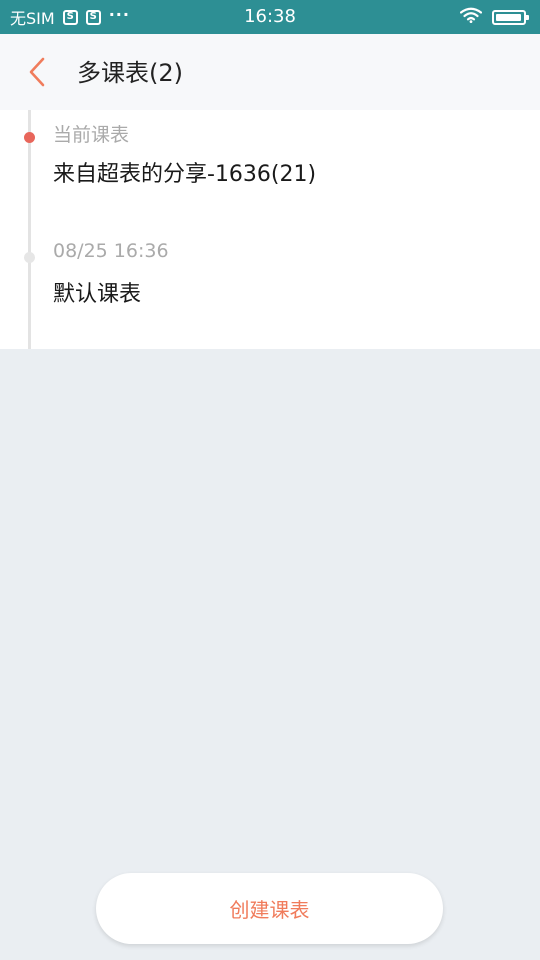  Describe the element at coordinates (130, 73) in the screenshot. I see `page-title: 多课表(2)` at that location.